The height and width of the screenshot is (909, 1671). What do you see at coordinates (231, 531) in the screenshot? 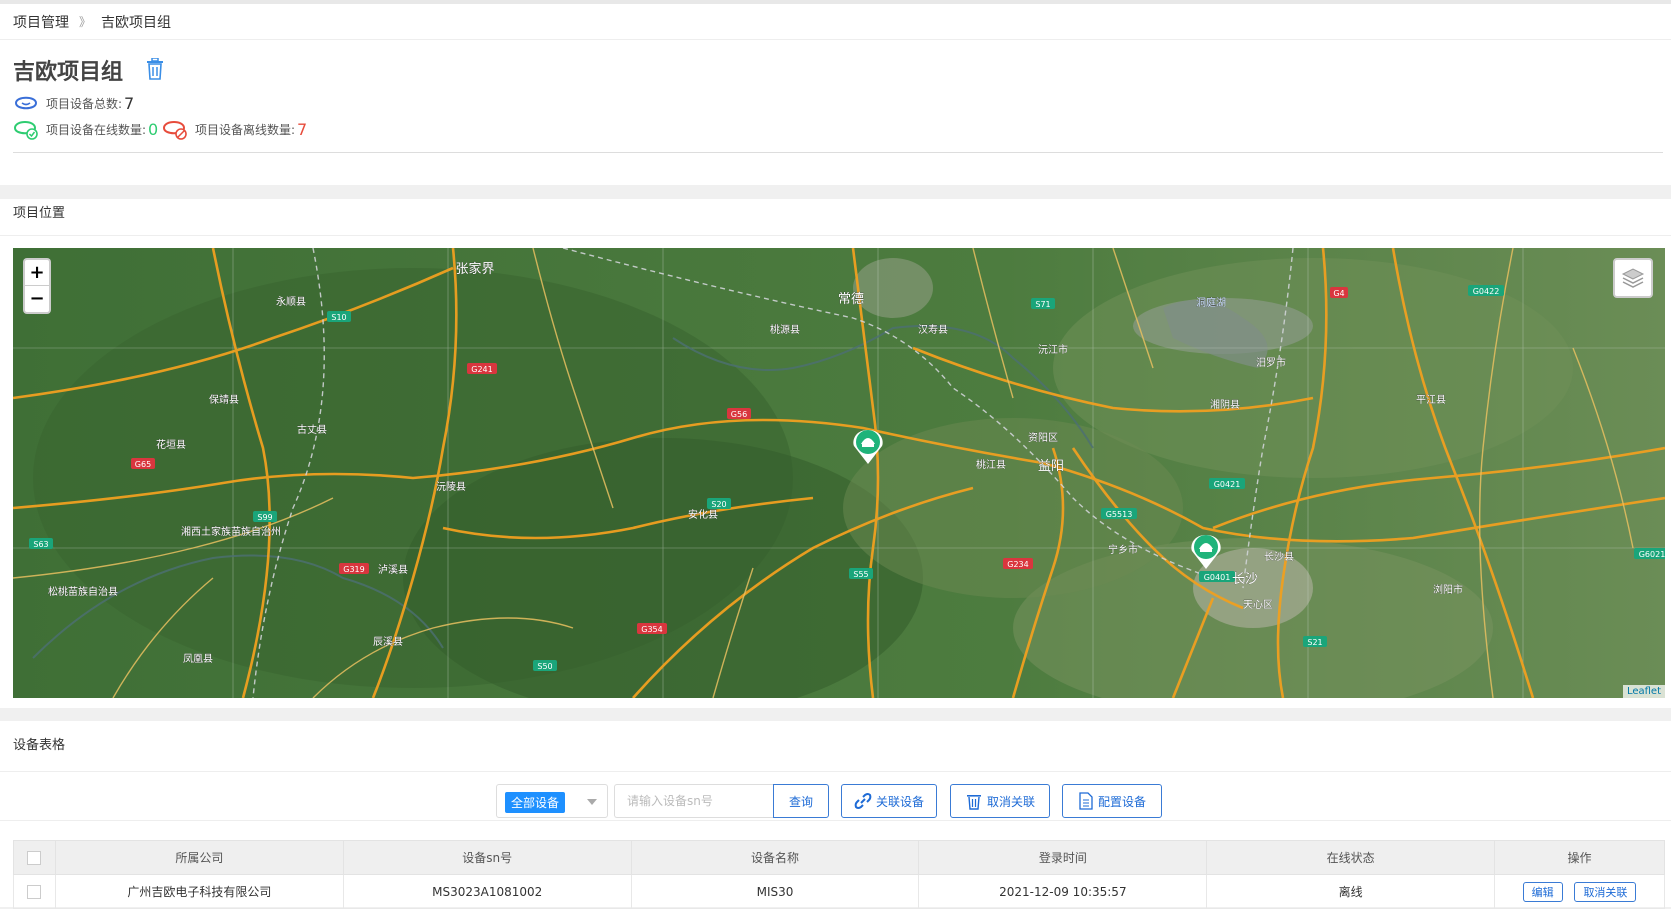
I see `map-place-label: 湘西土家族苗族自治州` at bounding box center [231, 531].